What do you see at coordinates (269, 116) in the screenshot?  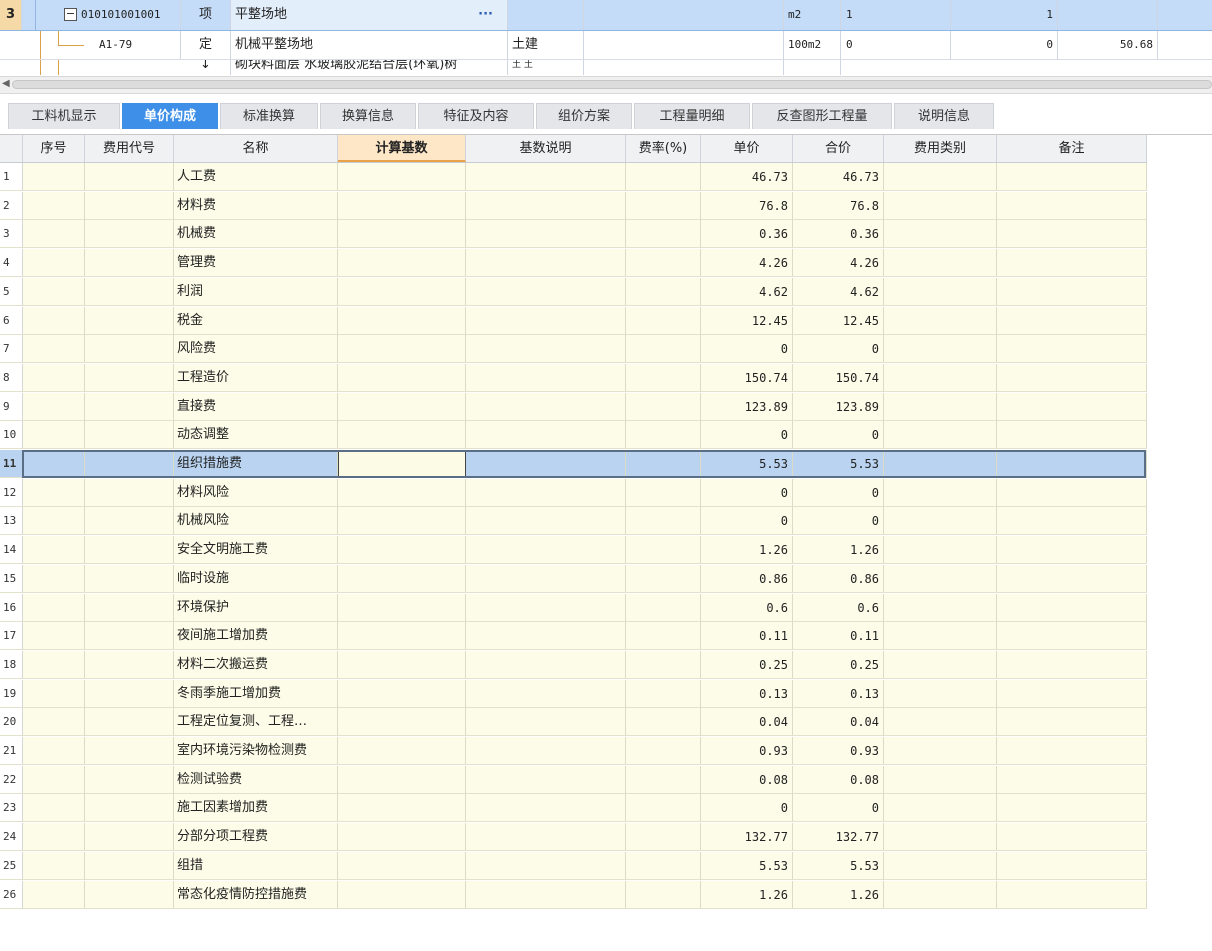 I see `tab-standard-conversion: 标准换算` at bounding box center [269, 116].